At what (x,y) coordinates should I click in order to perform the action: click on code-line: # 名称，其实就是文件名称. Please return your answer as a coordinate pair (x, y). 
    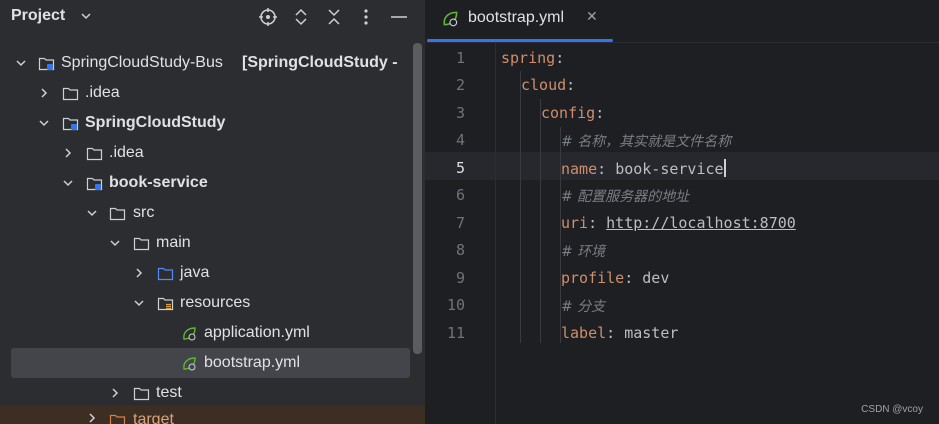
    Looking at the image, I should click on (646, 141).